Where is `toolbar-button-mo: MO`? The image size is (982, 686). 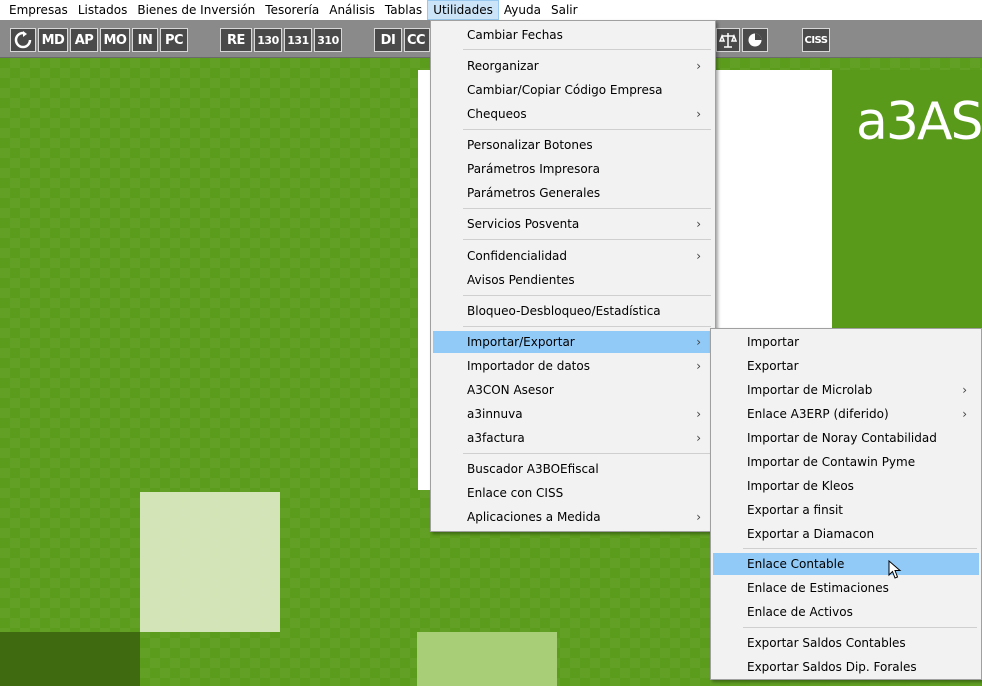 toolbar-button-mo: MO is located at coordinates (115, 40).